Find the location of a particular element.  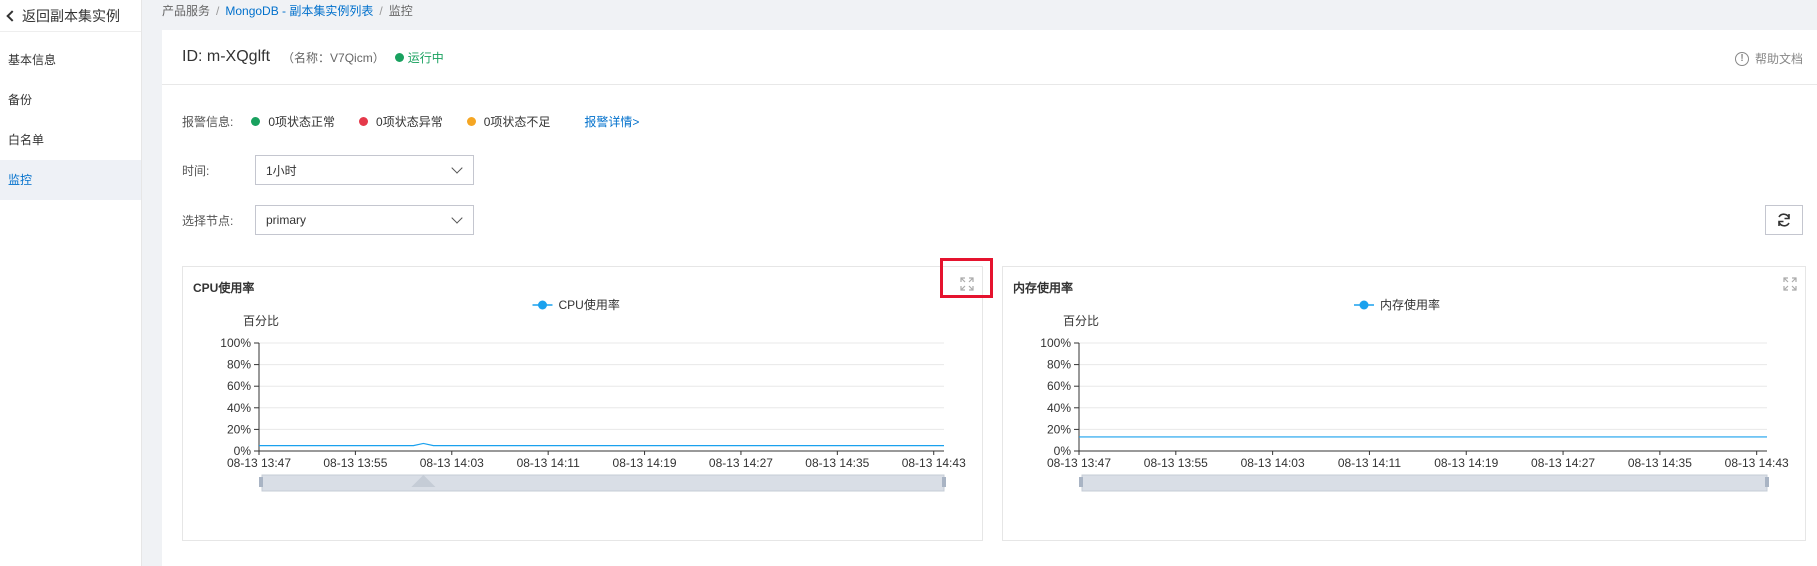

alarm-normal: 0项状态正常 is located at coordinates (293, 121).